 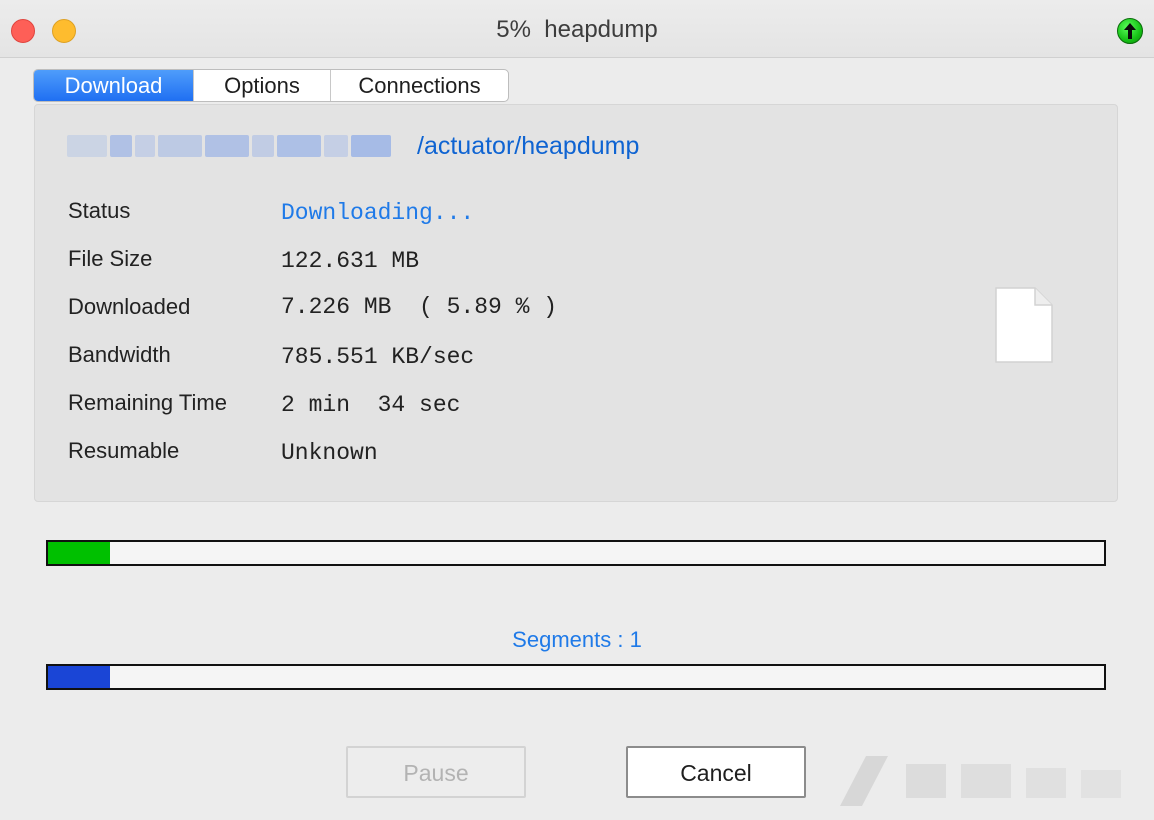 What do you see at coordinates (371, 405) in the screenshot?
I see `remaining-time-value: 2 min 34 sec` at bounding box center [371, 405].